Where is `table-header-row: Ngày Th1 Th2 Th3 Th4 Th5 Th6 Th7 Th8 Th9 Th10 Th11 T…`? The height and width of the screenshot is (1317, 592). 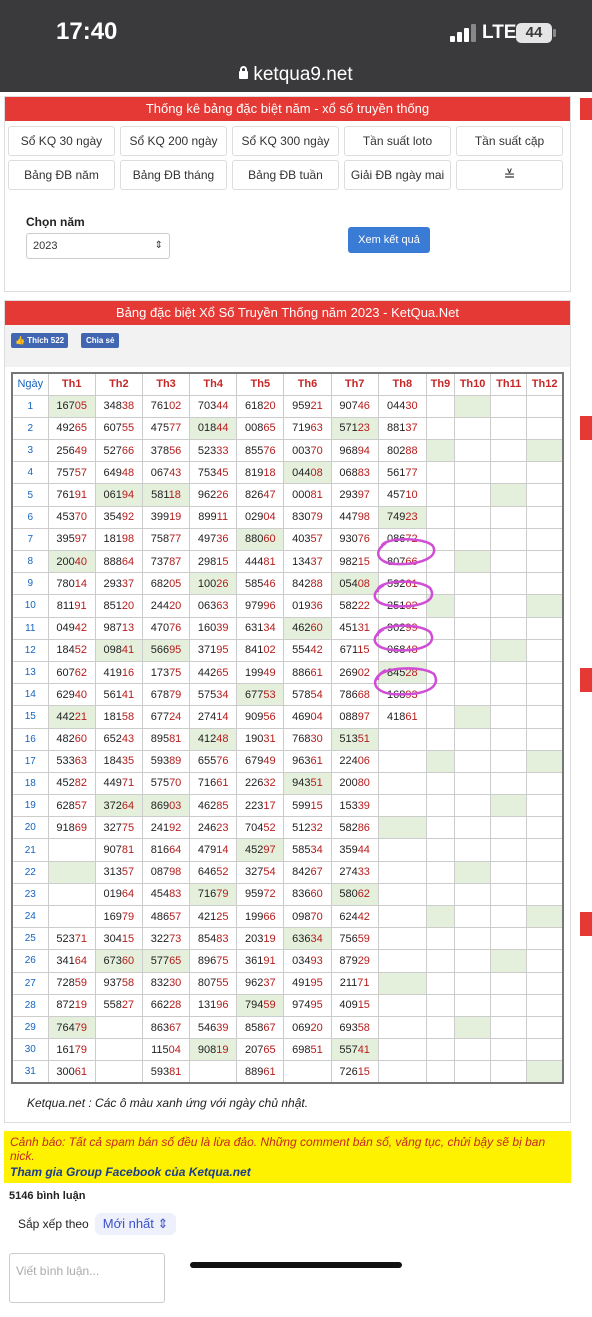
table-header-row: Ngày Th1 Th2 Th3 Th4 Th5 Th6 Th7 Th8 Th9 Th10 Th11 T… is located at coordinates (287, 384).